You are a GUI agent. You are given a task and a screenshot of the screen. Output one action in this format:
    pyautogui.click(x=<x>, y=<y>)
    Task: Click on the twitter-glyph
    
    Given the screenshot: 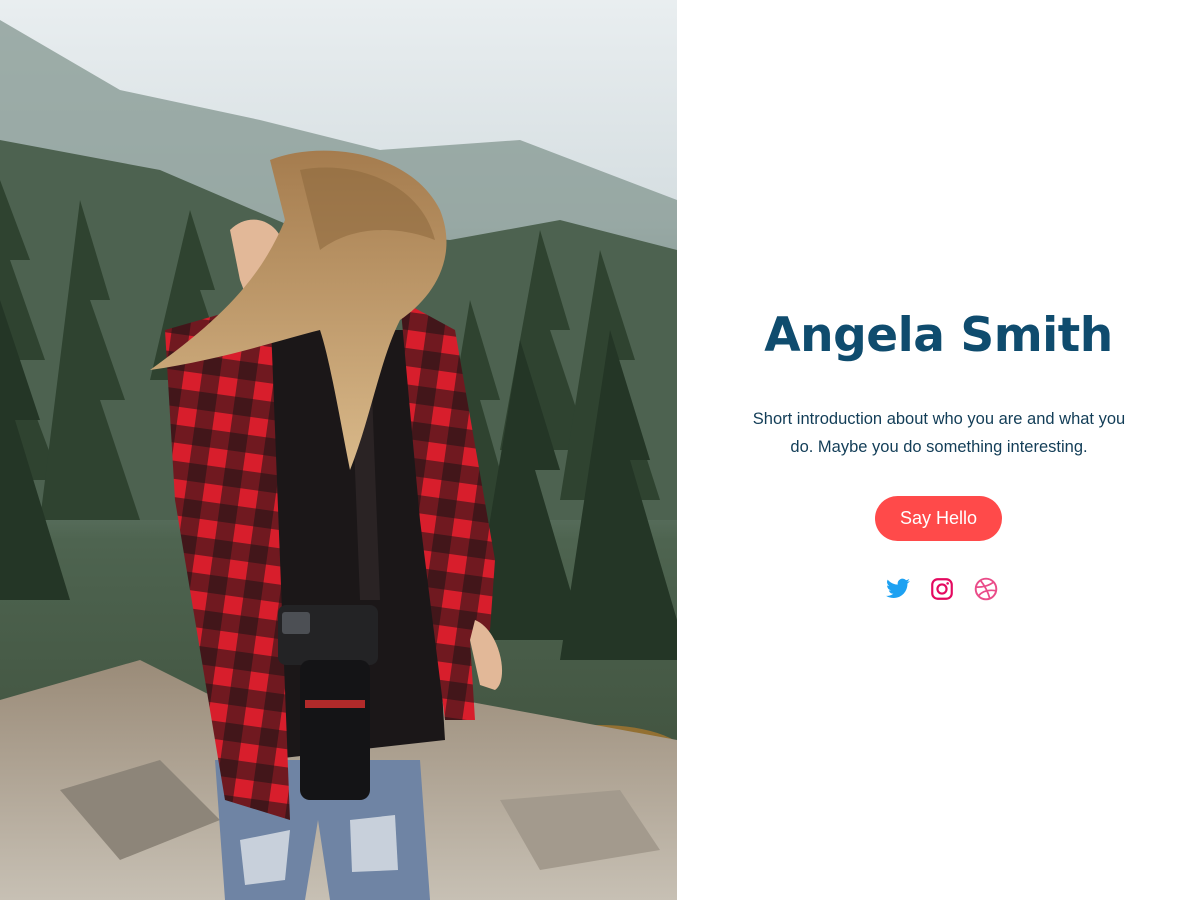 What is the action you would take?
    pyautogui.click(x=898, y=588)
    